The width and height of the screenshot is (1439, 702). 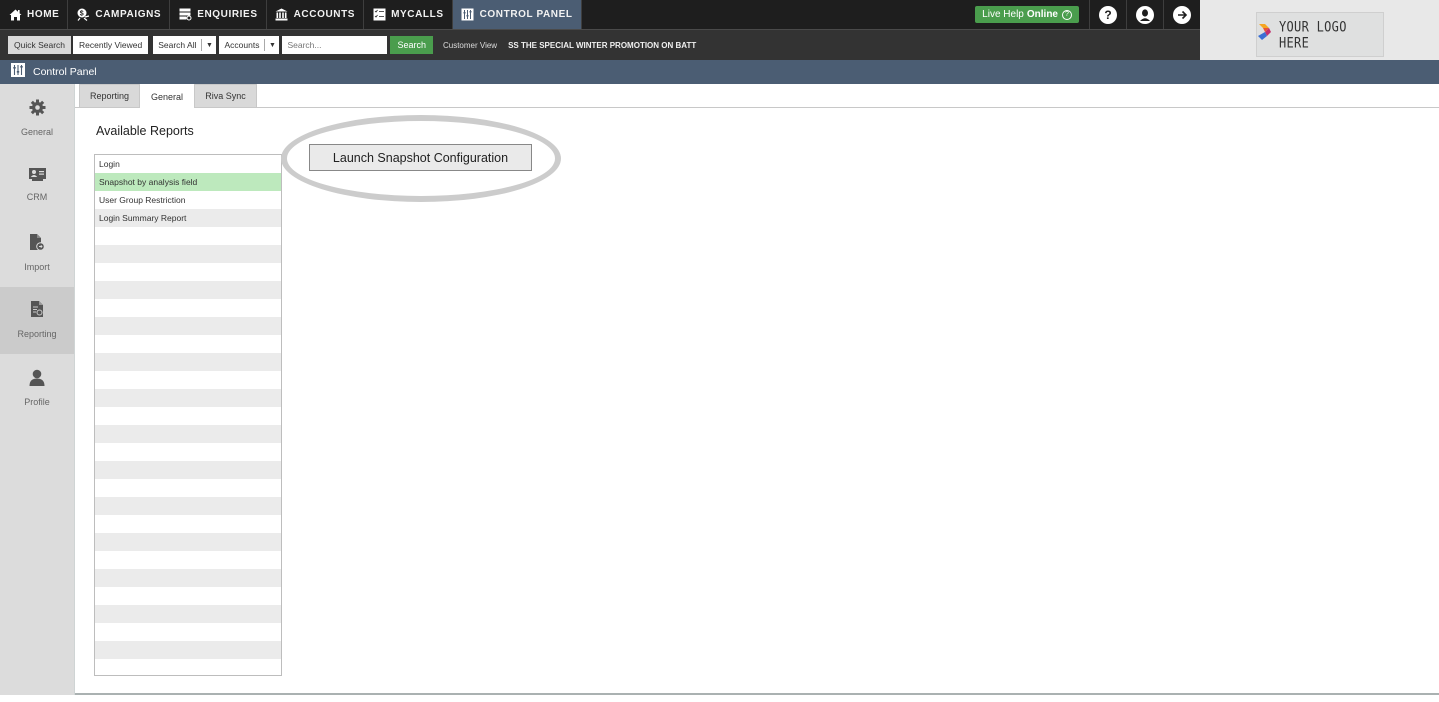 I want to click on nav-mycalls: MYCALLS, so click(x=408, y=14).